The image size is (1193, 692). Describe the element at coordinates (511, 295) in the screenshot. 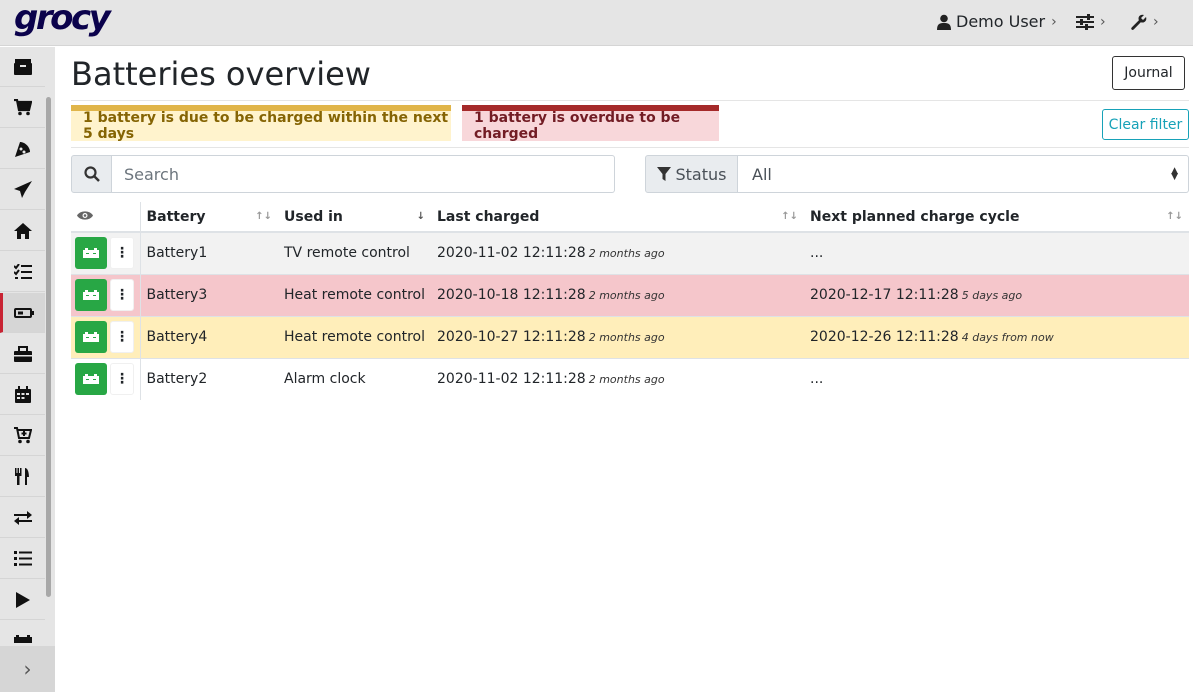

I see `last-charged-date: 2020-10-18 12:11:28` at that location.